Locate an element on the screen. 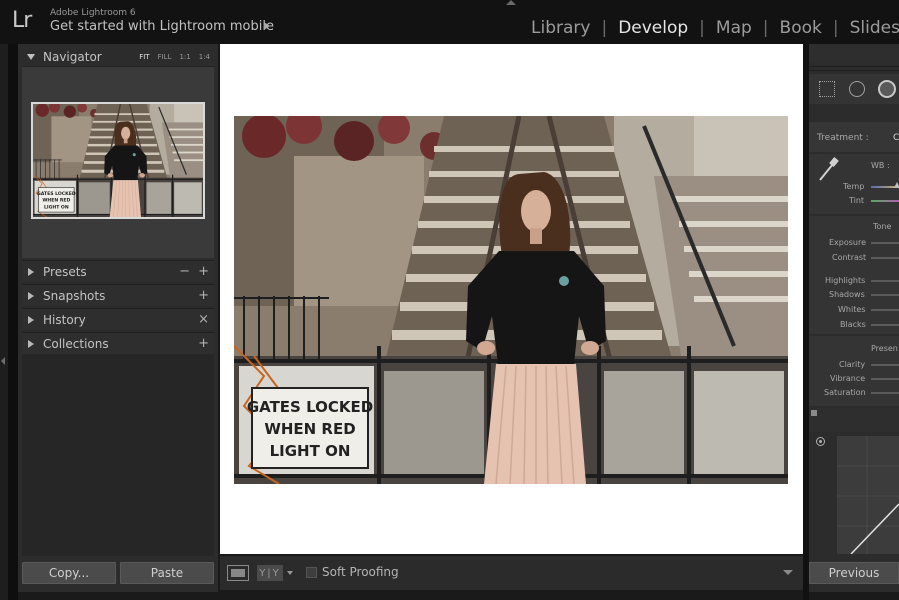  left-panel-toggle-icon is located at coordinates (3, 361).